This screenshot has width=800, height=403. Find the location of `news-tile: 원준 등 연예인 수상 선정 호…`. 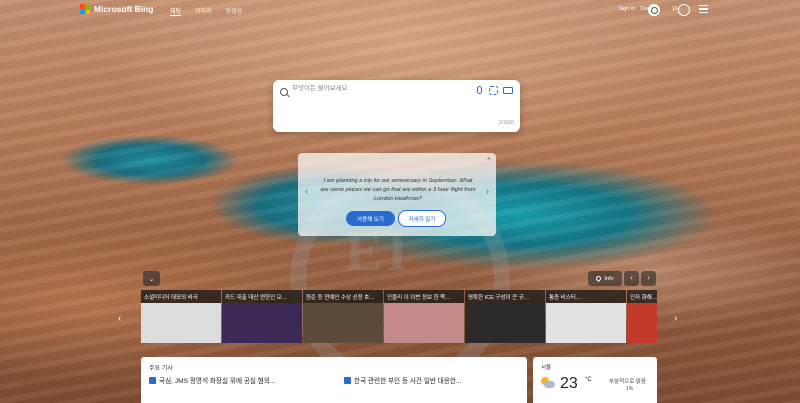

news-tile: 원준 등 연예인 수상 선정 호… is located at coordinates (343, 316).